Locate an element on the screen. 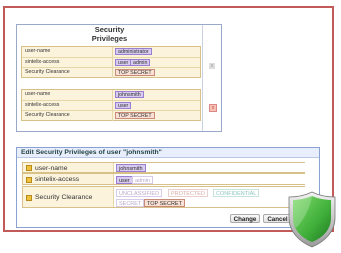 The height and width of the screenshot is (253, 341). edit-row-user-name: user-name johnsmith is located at coordinates (163, 167).